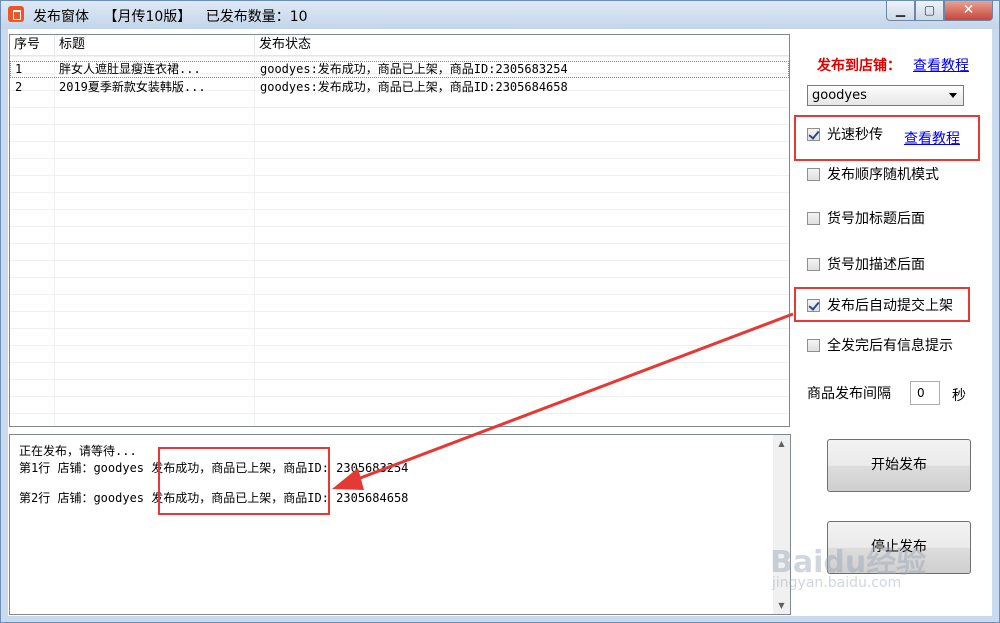 This screenshot has width=1000, height=623. What do you see at coordinates (781, 443) in the screenshot?
I see `scroll-up-icon: ▲` at bounding box center [781, 443].